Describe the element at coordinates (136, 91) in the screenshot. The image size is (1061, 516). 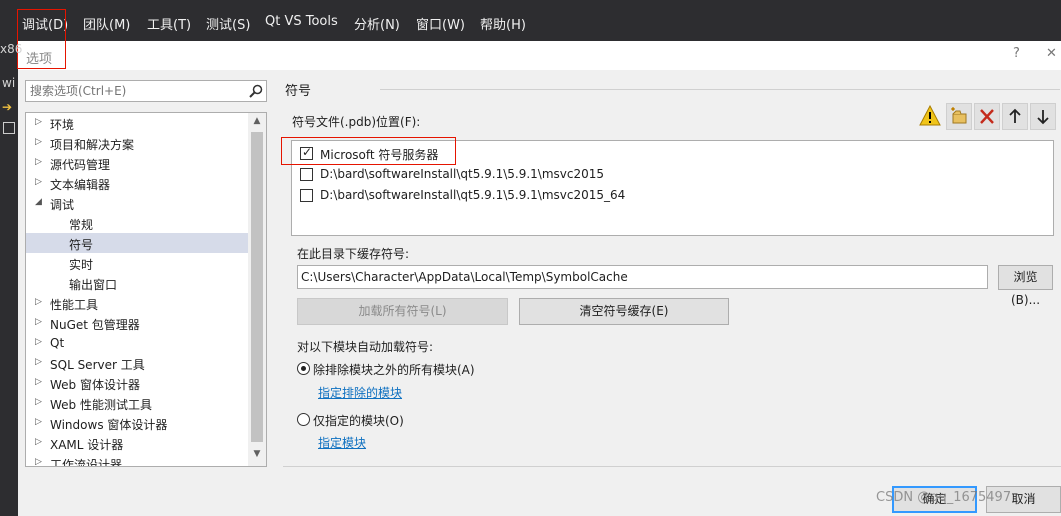
I see `search-input` at that location.